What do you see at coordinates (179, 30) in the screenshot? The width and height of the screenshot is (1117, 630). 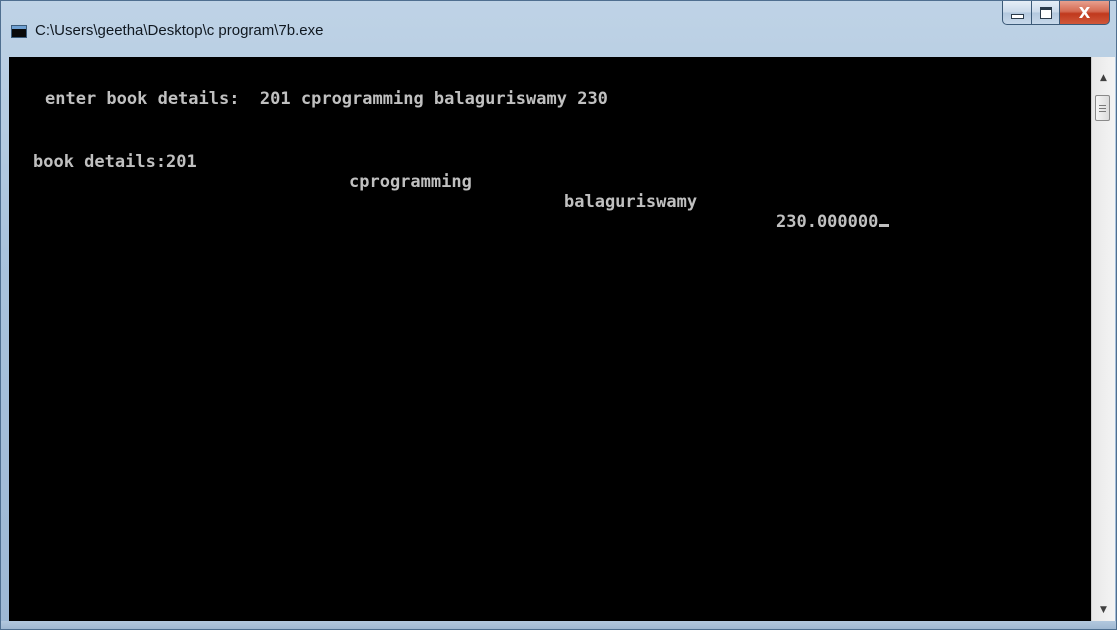 I see `window-title: C:\Users\geetha\Desktop\c program\7b.exe` at bounding box center [179, 30].